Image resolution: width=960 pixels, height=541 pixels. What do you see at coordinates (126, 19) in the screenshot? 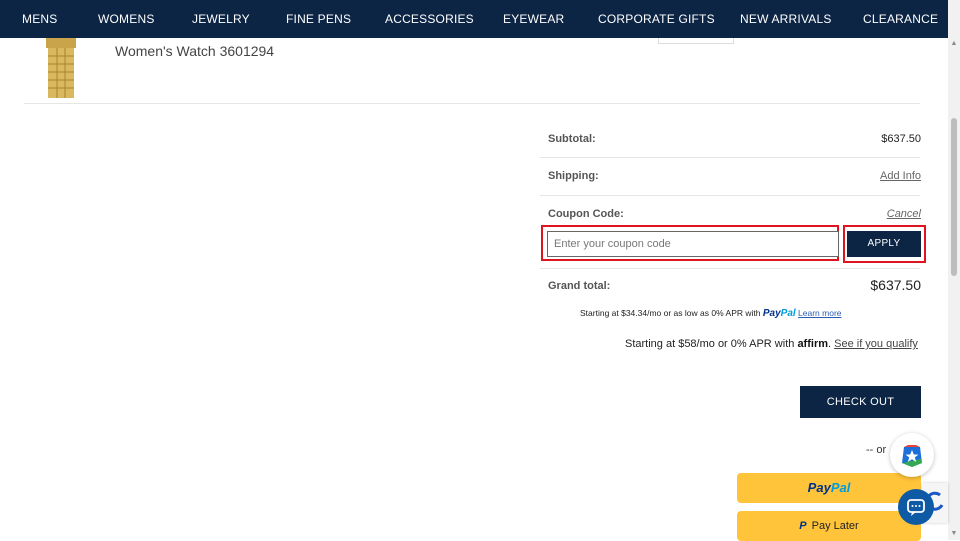
I see `nav-womens: WOMENS` at bounding box center [126, 19].